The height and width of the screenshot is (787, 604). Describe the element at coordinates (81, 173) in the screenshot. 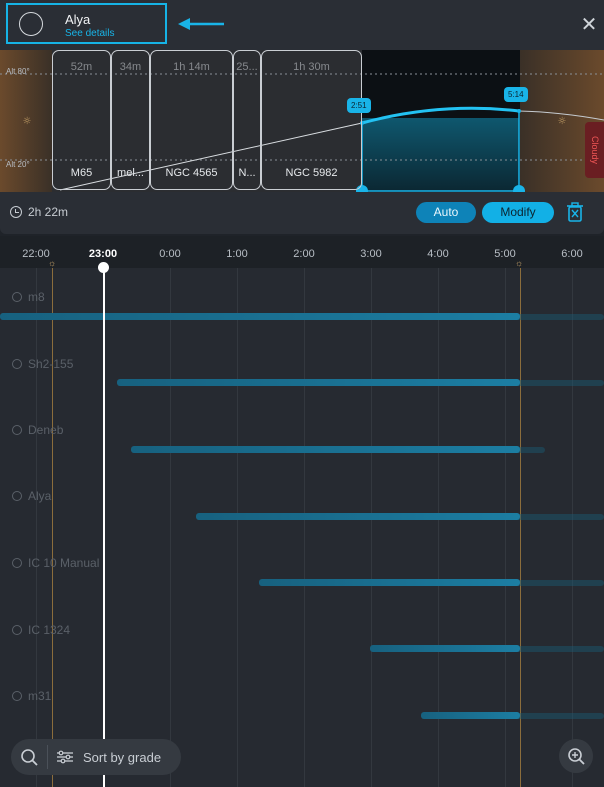

I see `block-name: M65` at that location.